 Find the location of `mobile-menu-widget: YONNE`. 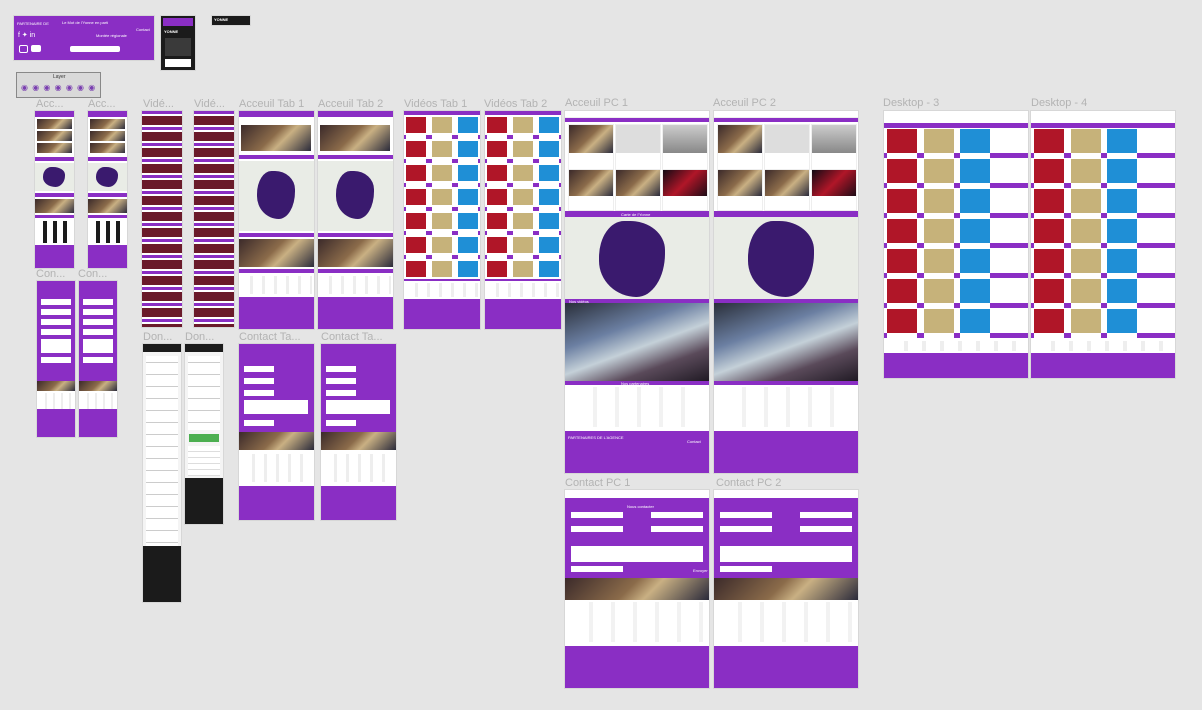

mobile-menu-widget: YONNE is located at coordinates (178, 43).